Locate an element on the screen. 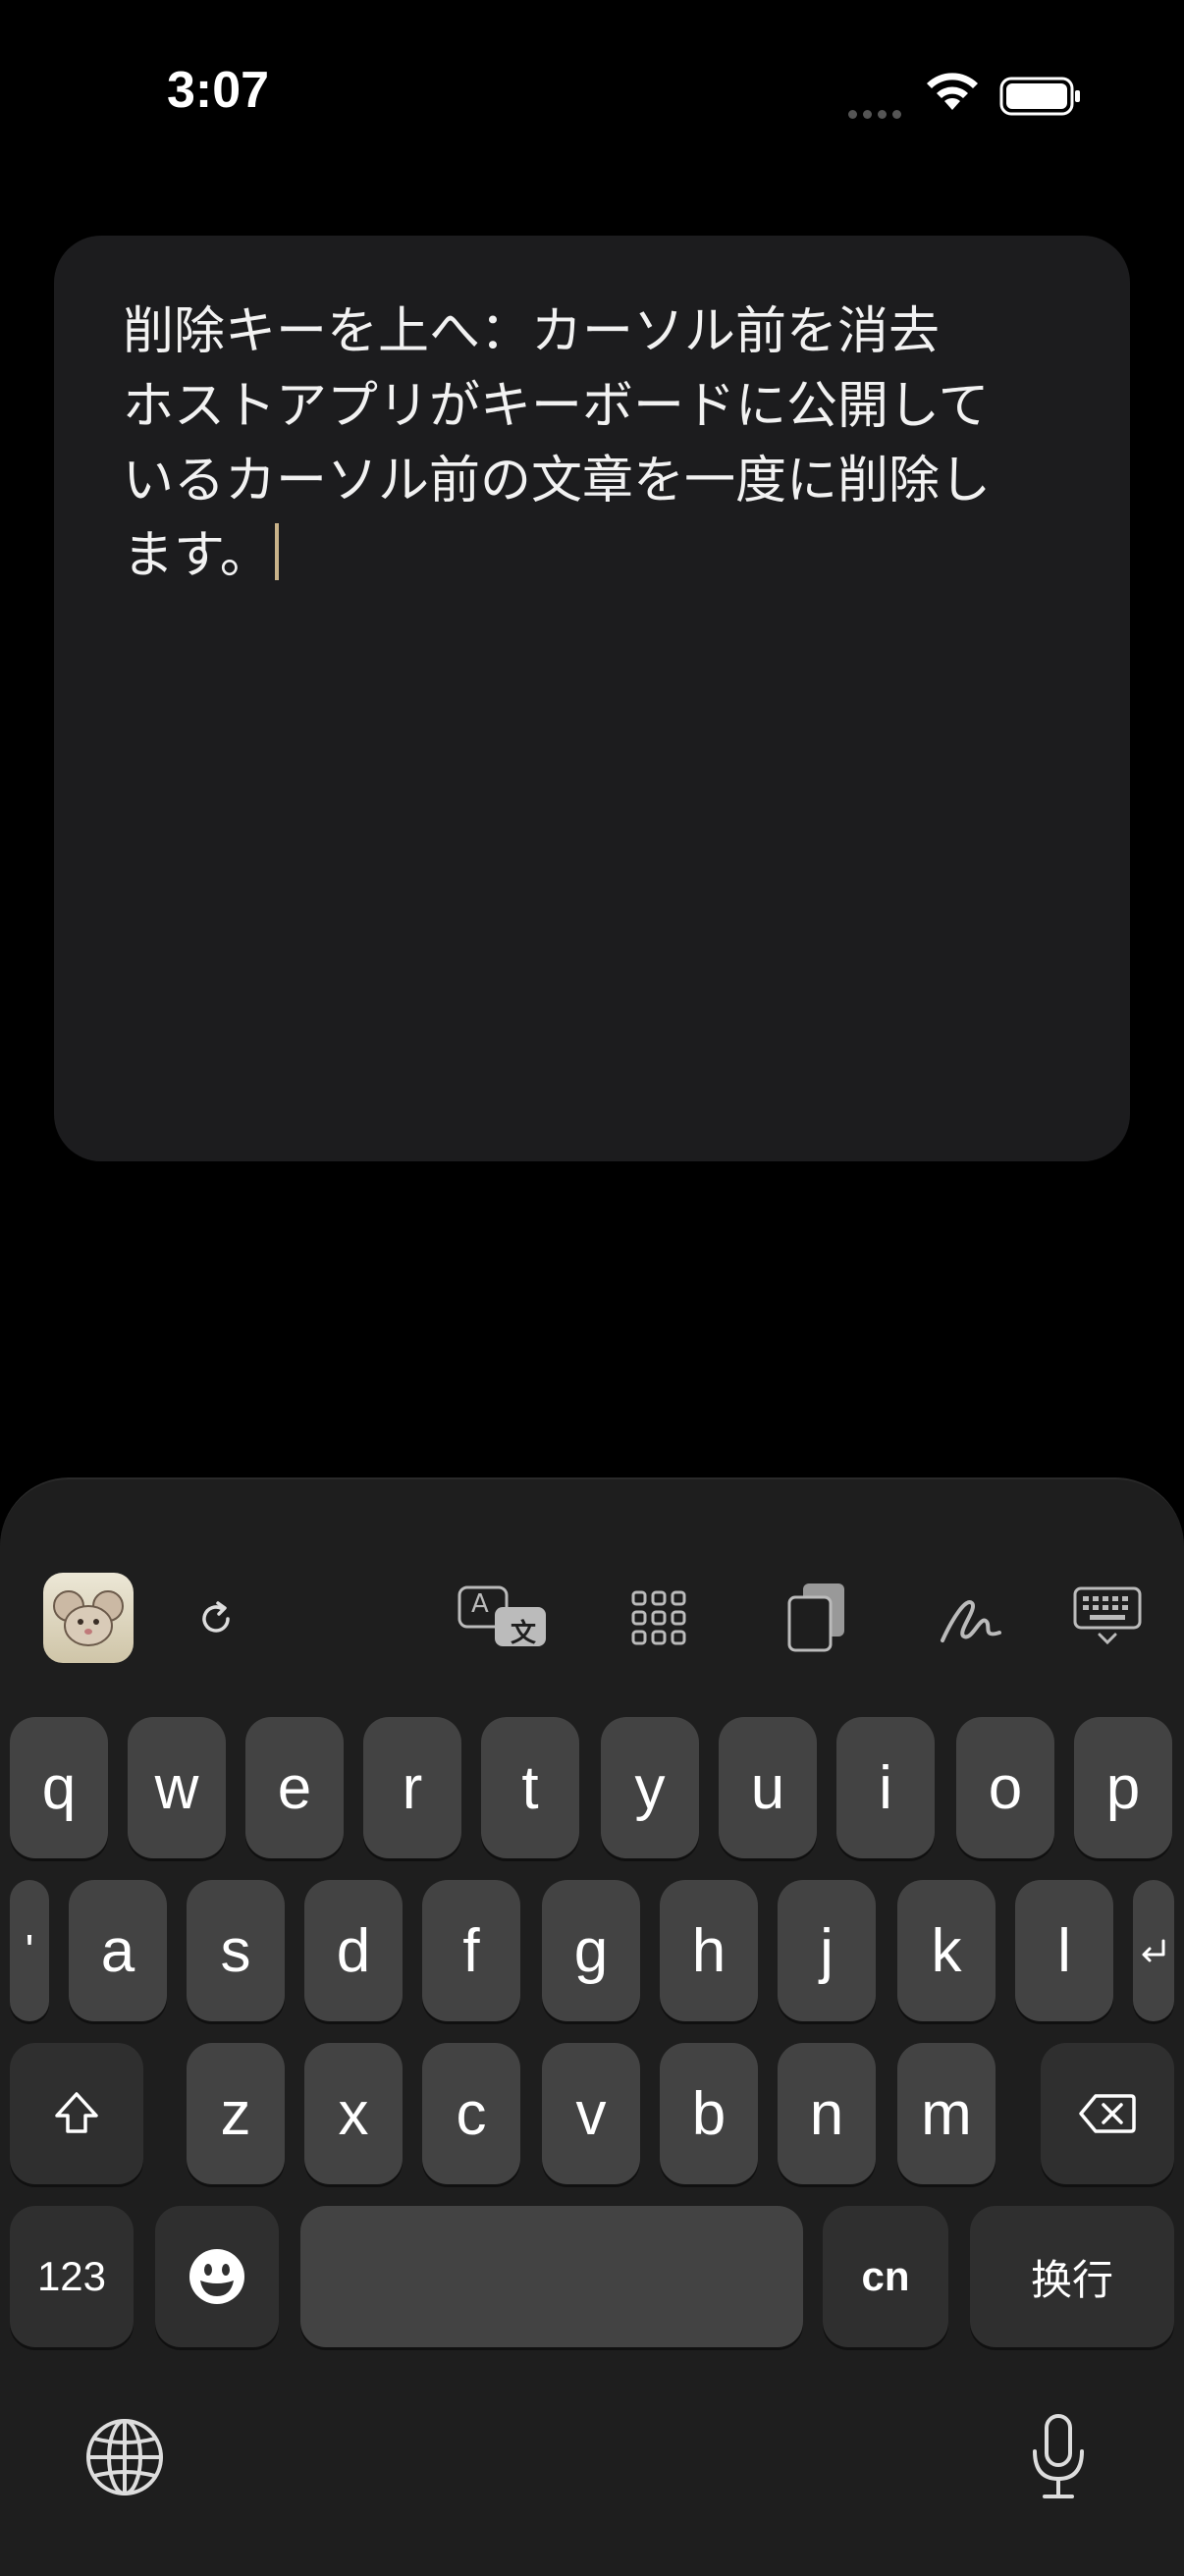  grid-icon is located at coordinates (659, 1617).